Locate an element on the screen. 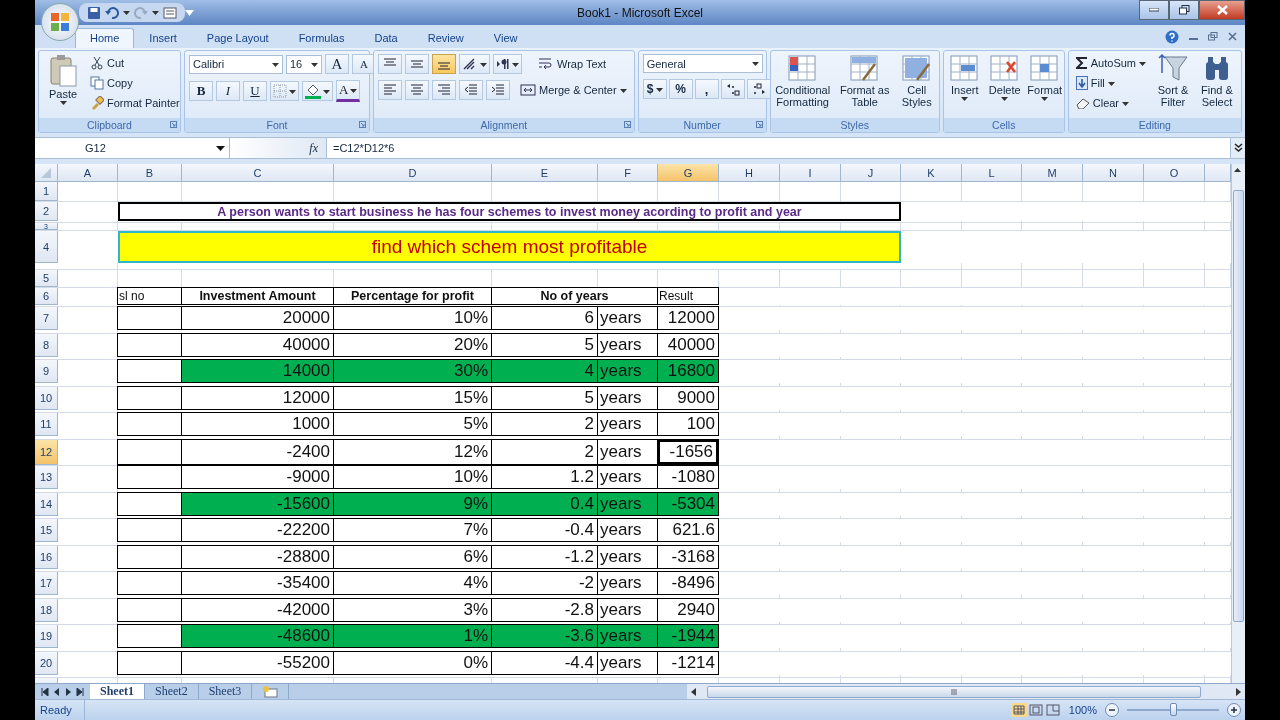 The height and width of the screenshot is (720, 1280). row-header: 6 is located at coordinates (46, 296).